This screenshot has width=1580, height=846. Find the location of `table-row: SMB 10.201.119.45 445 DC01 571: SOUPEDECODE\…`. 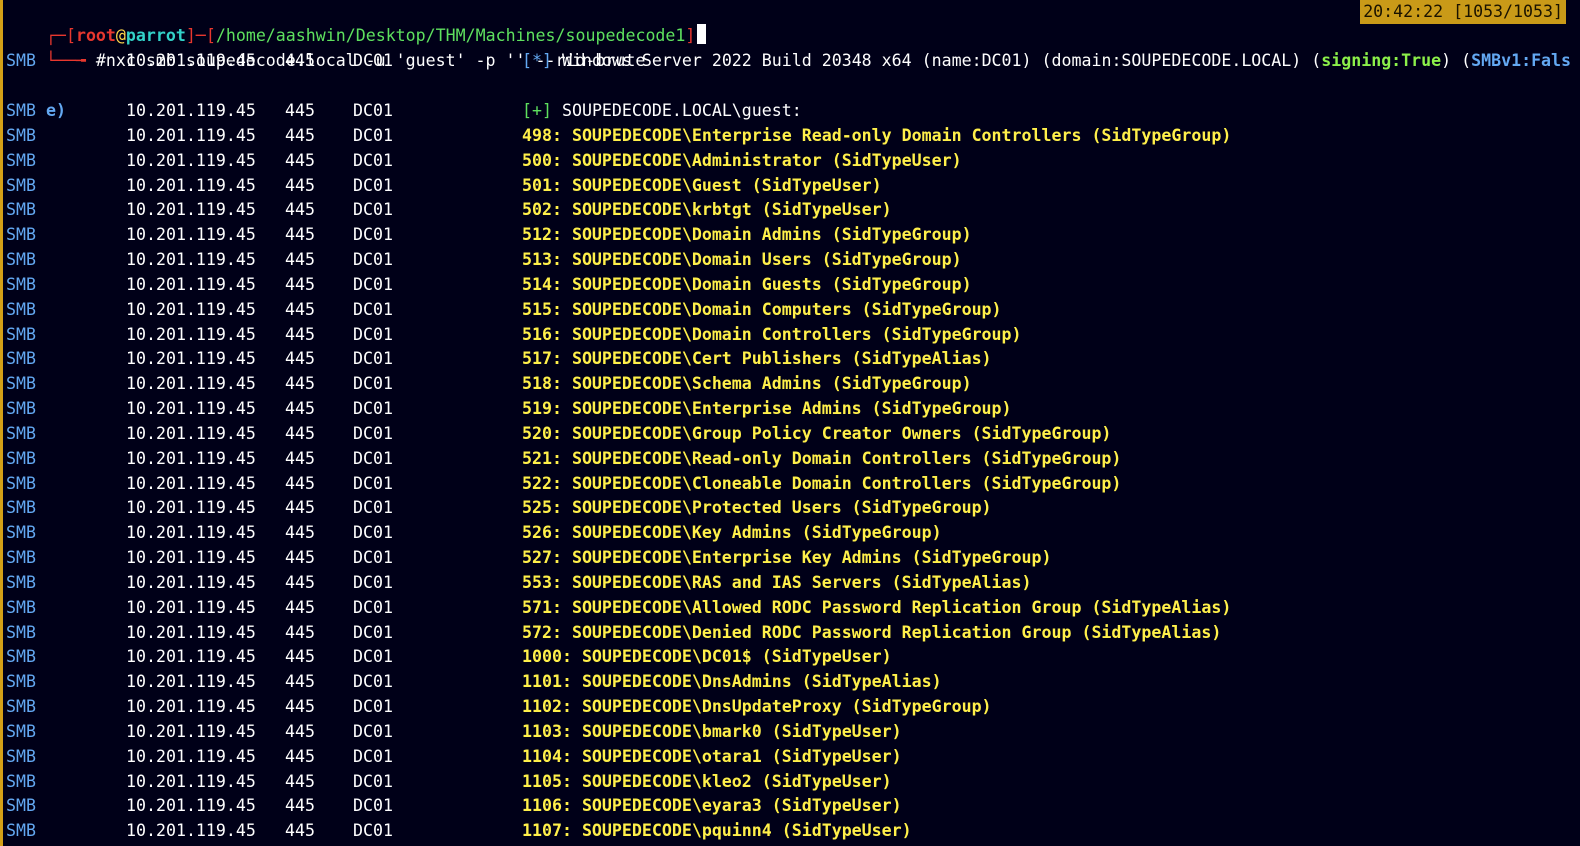

table-row: SMB 10.201.119.45 445 DC01 571: SOUPEDECODE\… is located at coordinates (791, 607).